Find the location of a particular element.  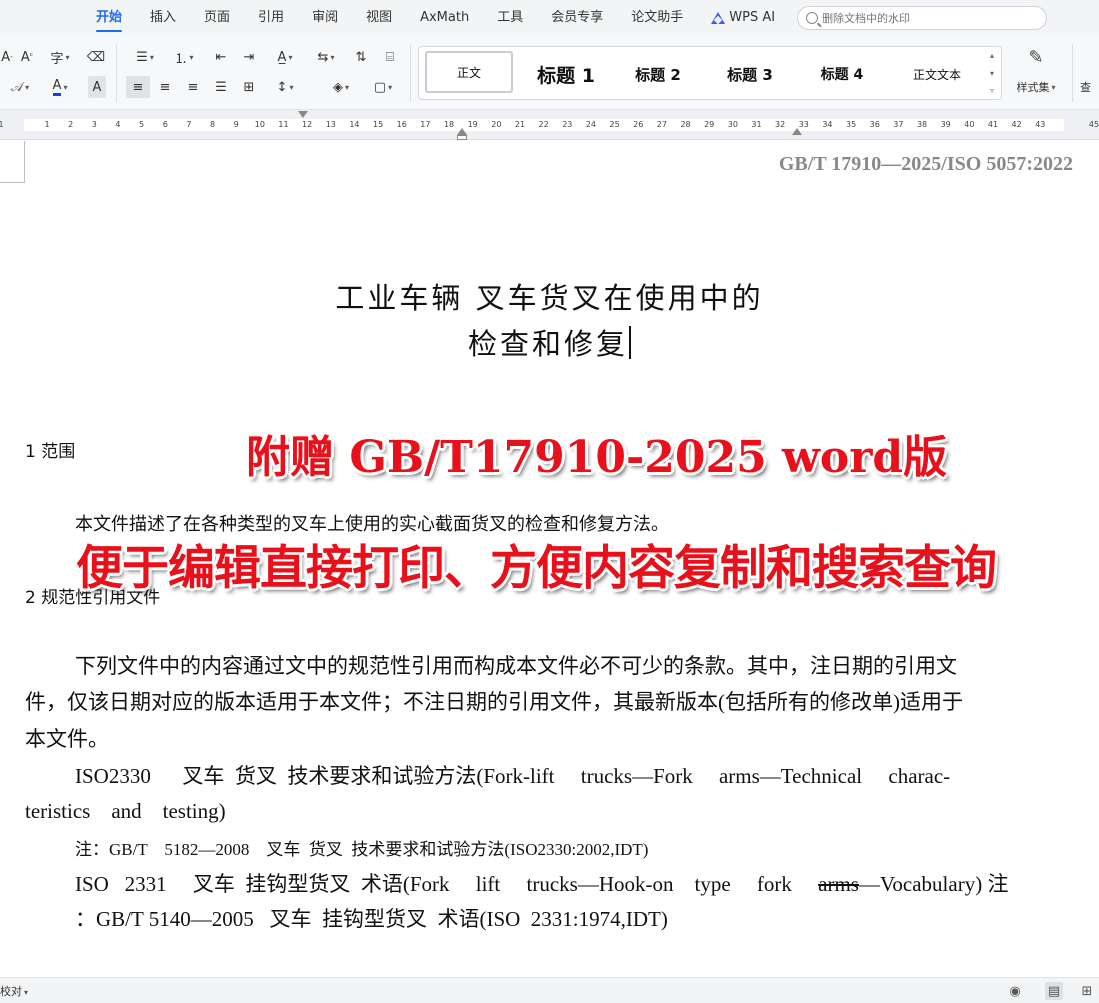

styles-scroll-control: ▴ ▾ ▿ is located at coordinates (992, 73).